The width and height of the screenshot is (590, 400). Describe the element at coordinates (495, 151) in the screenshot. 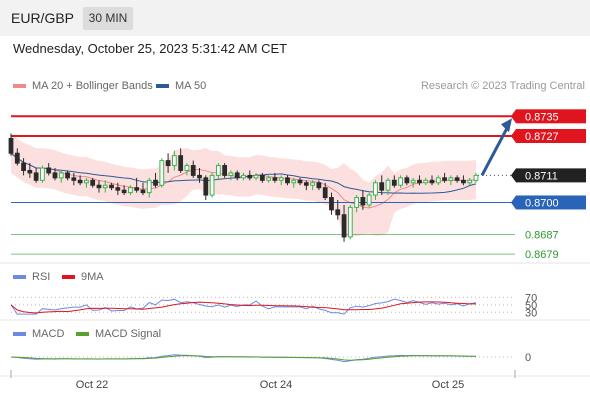

I see `forecast-arrow` at that location.